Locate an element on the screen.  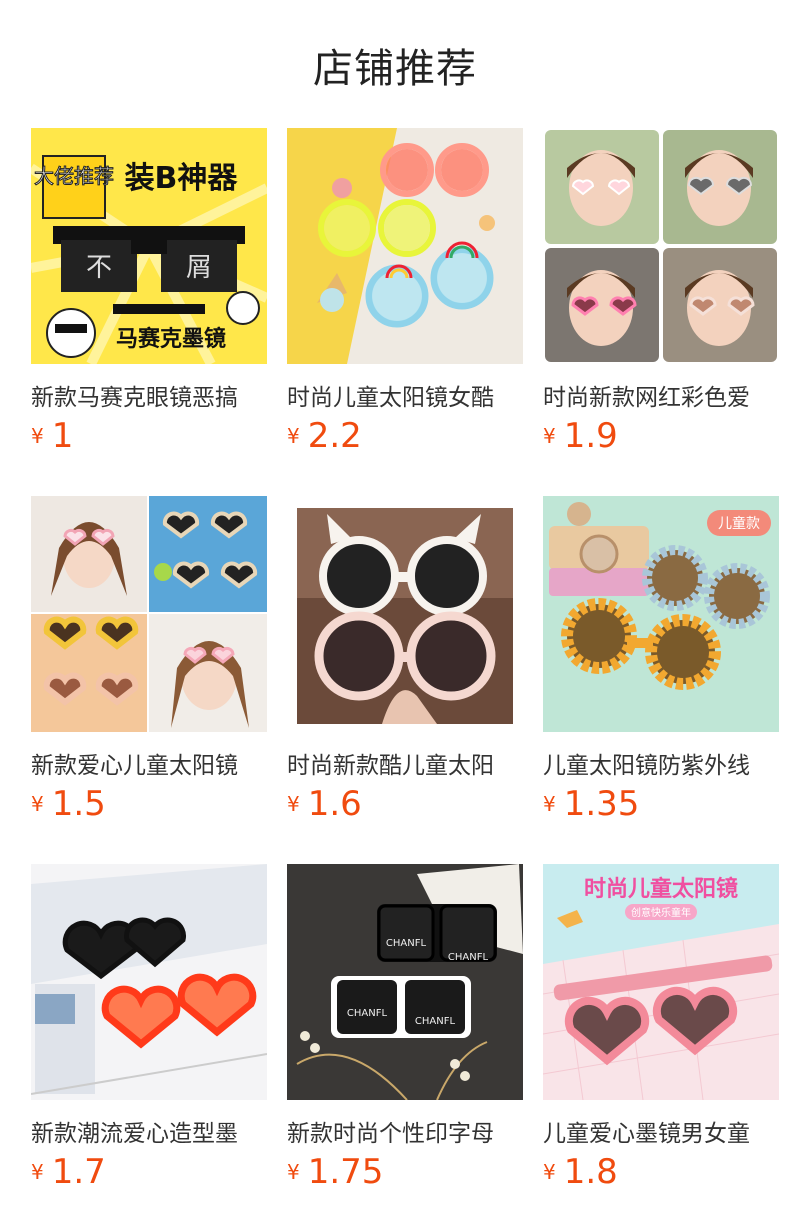
svg-text: 创意快乐童年 is located at coordinates (661, 912).